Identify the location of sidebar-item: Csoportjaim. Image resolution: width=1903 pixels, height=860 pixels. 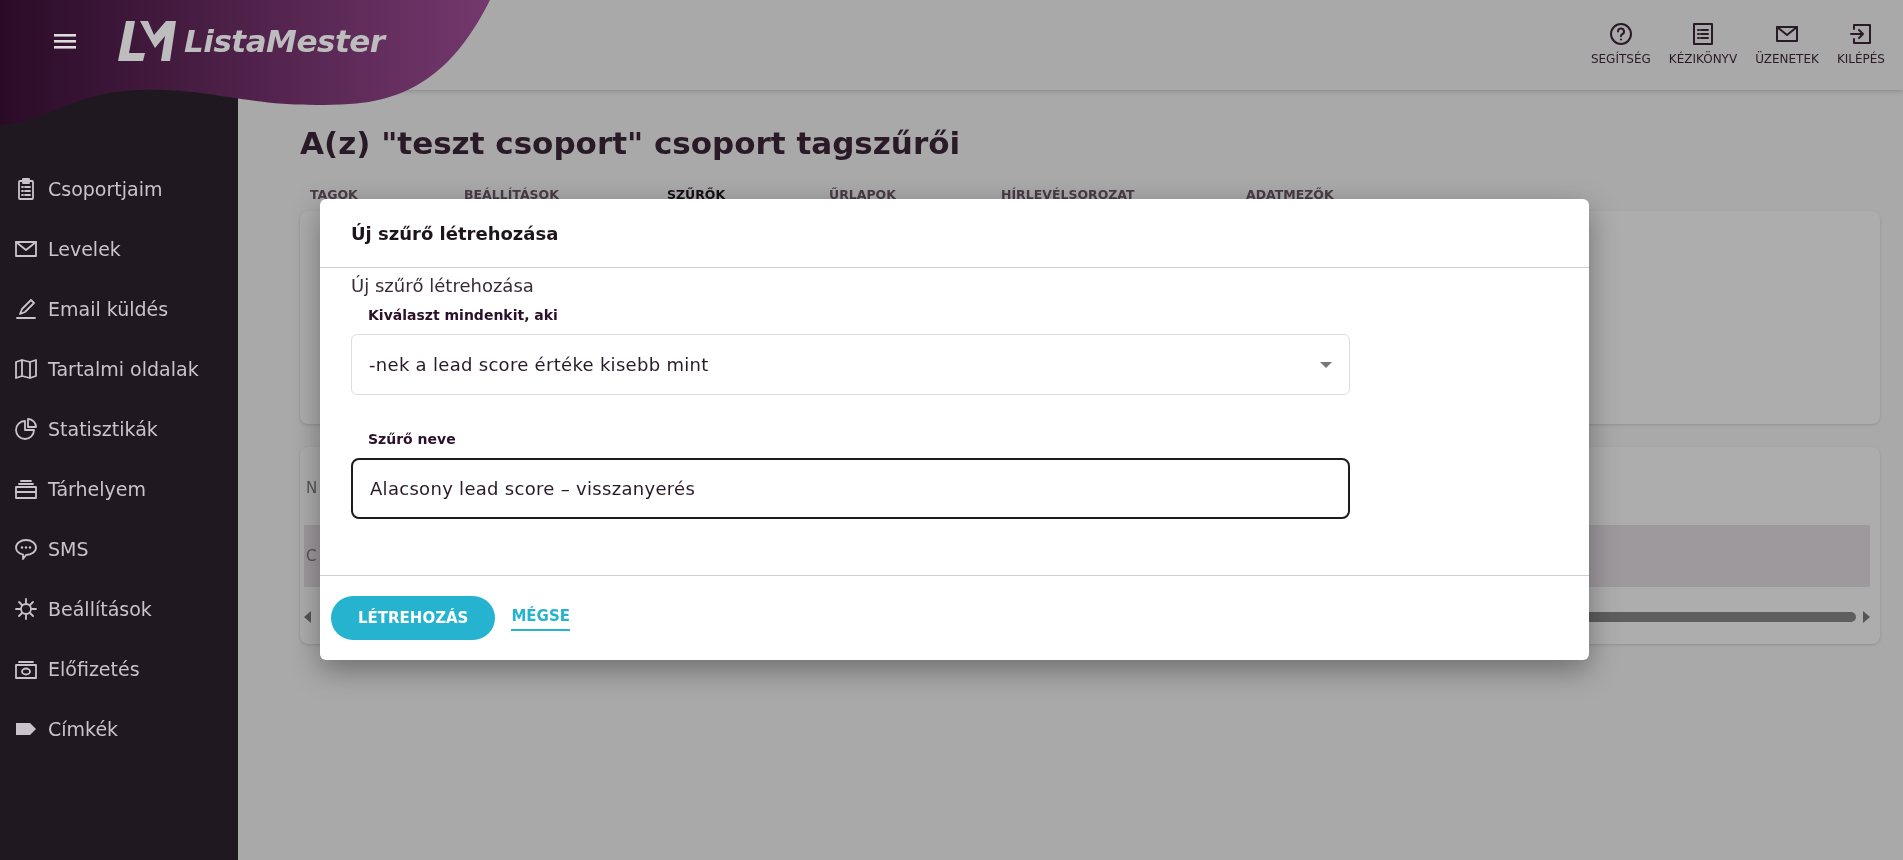
(119, 189).